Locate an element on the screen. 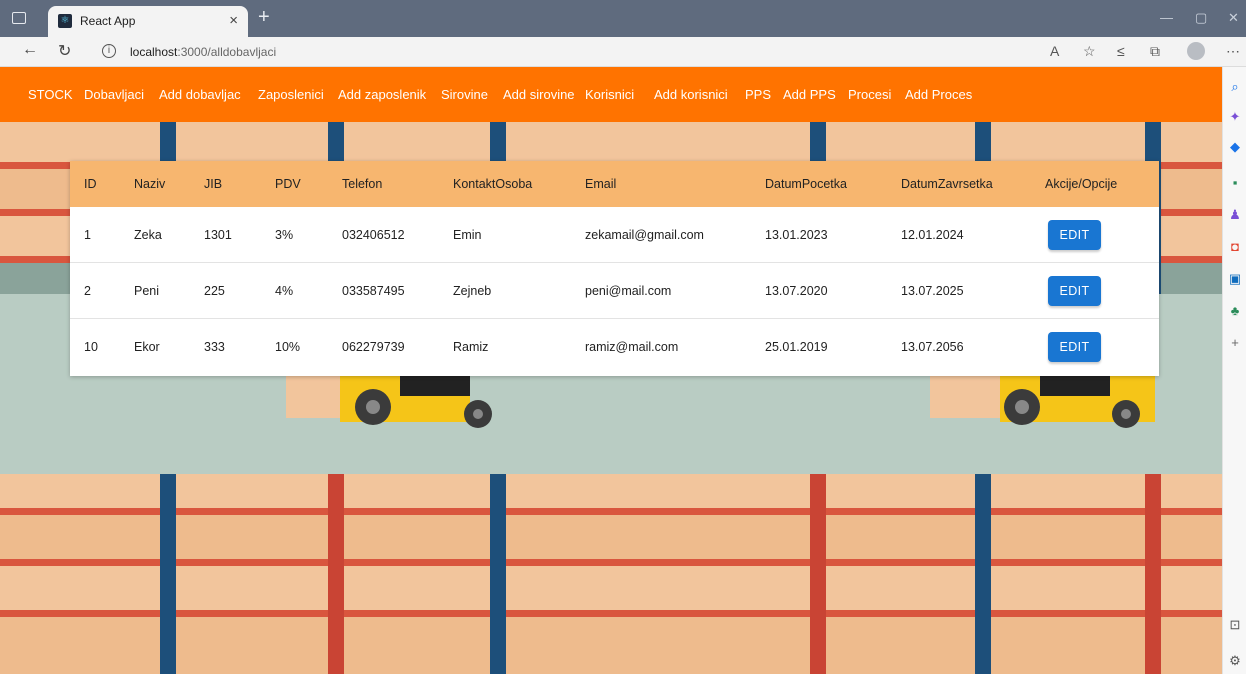  search-icon: ⌕ is located at coordinates (1235, 87).